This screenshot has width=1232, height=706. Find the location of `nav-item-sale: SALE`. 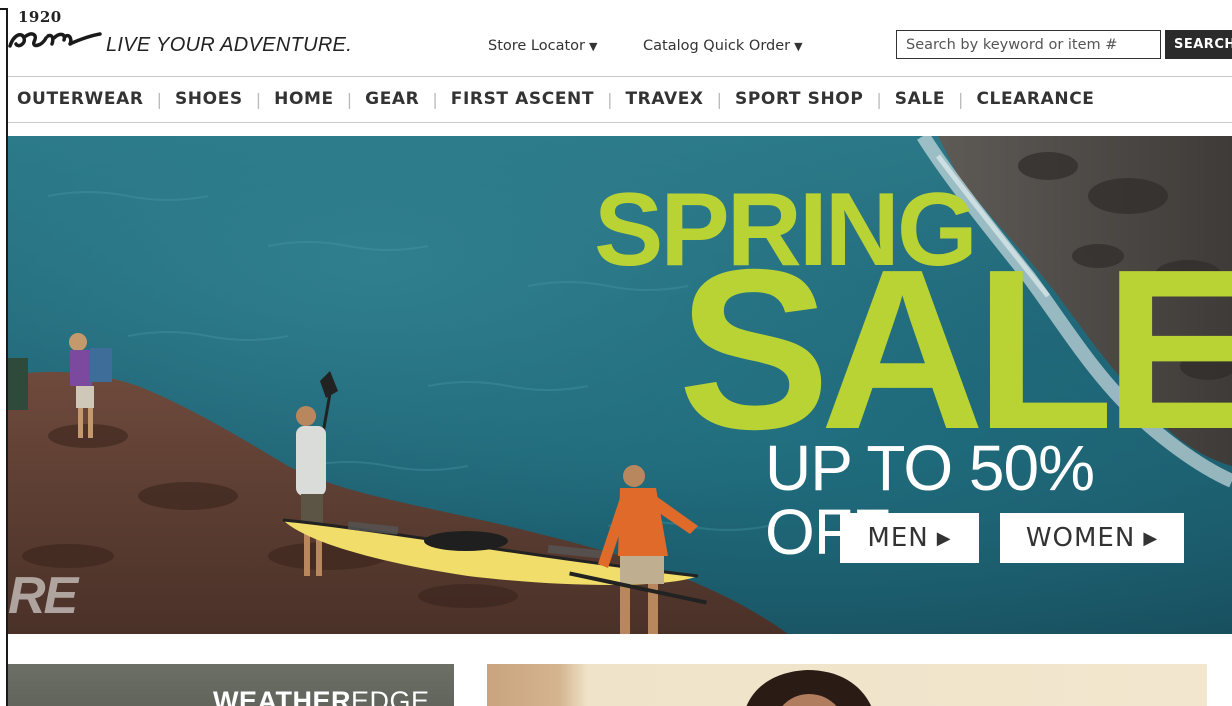

nav-item-sale: SALE is located at coordinates (920, 99).